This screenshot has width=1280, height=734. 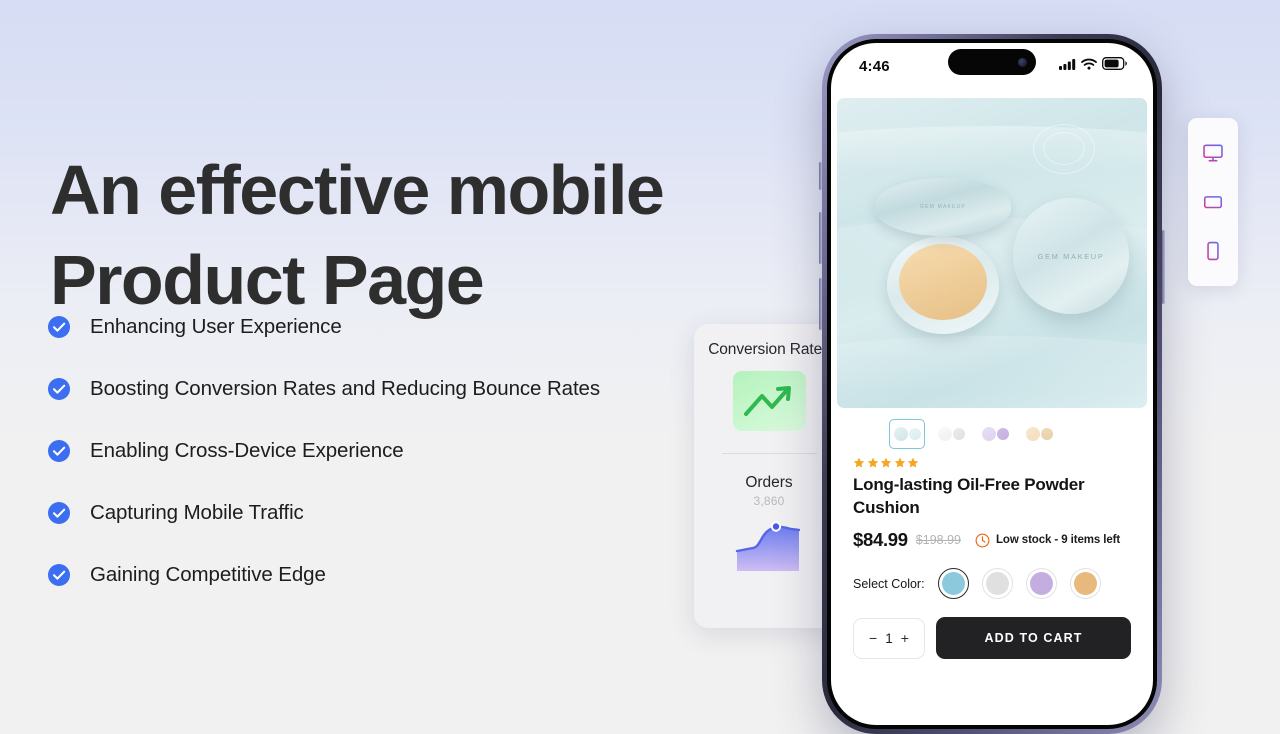 I want to click on product-compare-price: $198.99, so click(x=938, y=540).